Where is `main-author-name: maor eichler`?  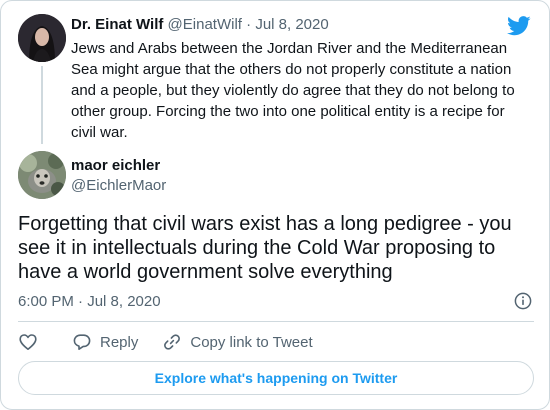
main-author-name: maor eichler is located at coordinates (115, 166).